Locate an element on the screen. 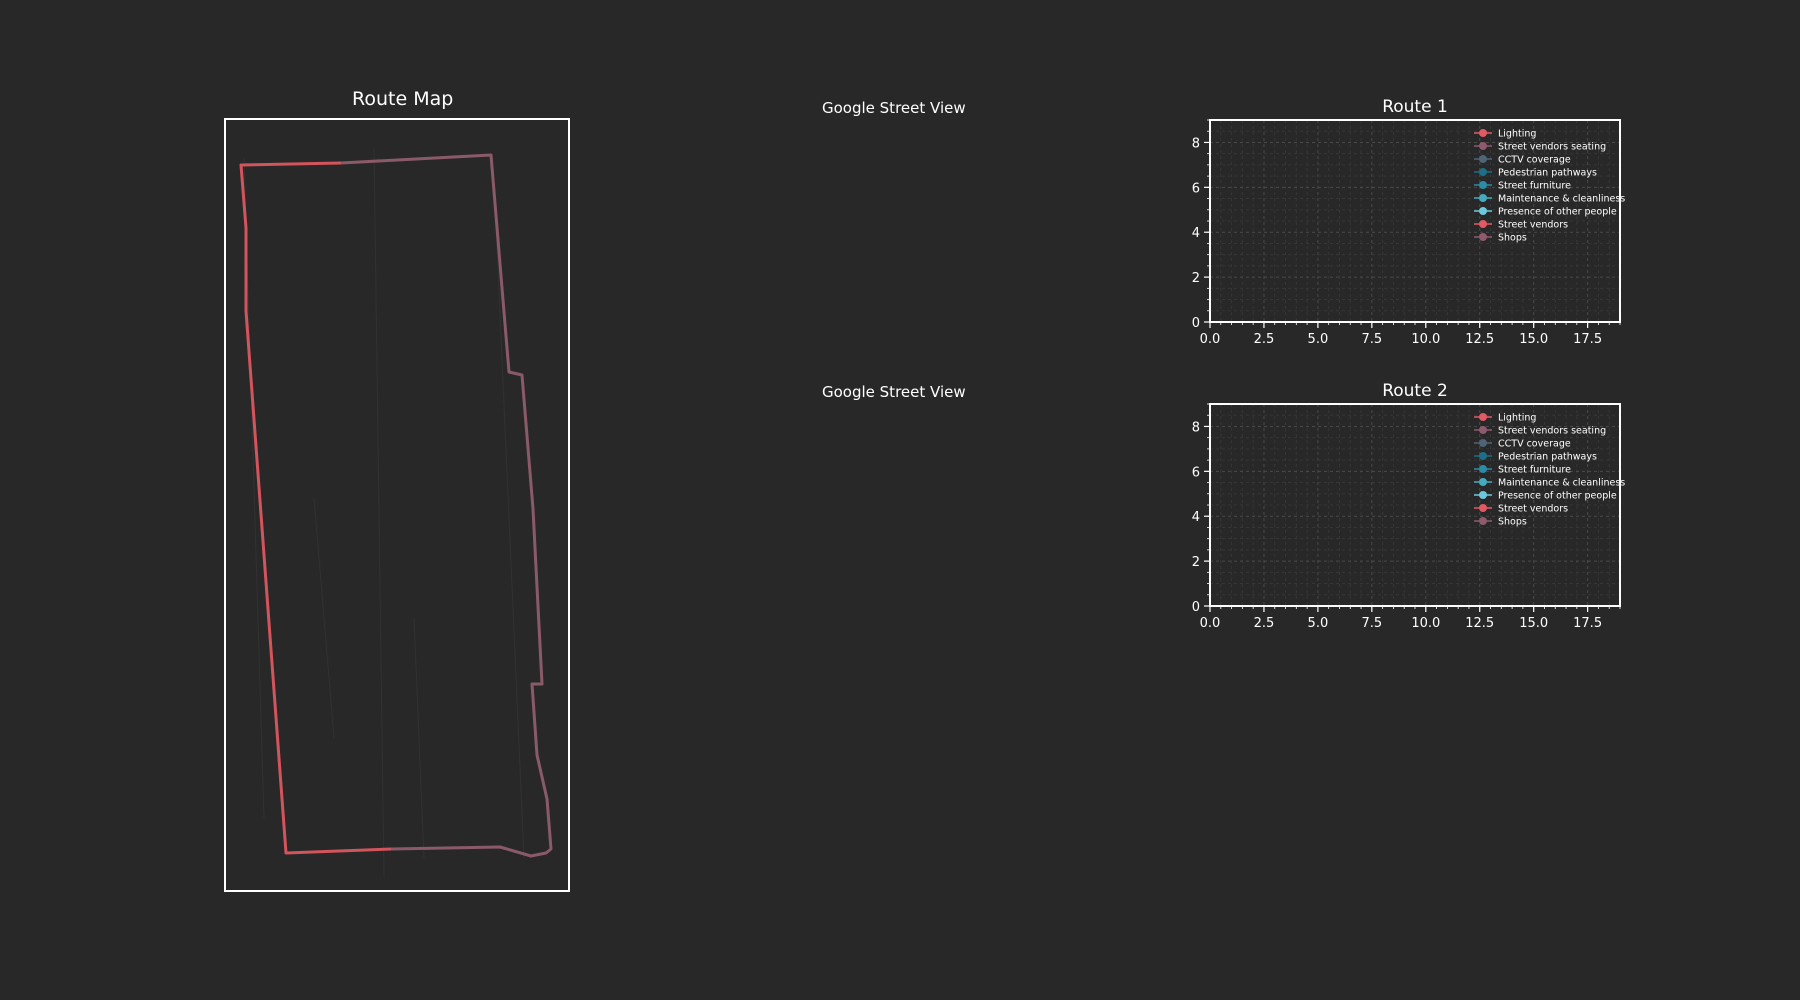  route-map is located at coordinates (397, 505).